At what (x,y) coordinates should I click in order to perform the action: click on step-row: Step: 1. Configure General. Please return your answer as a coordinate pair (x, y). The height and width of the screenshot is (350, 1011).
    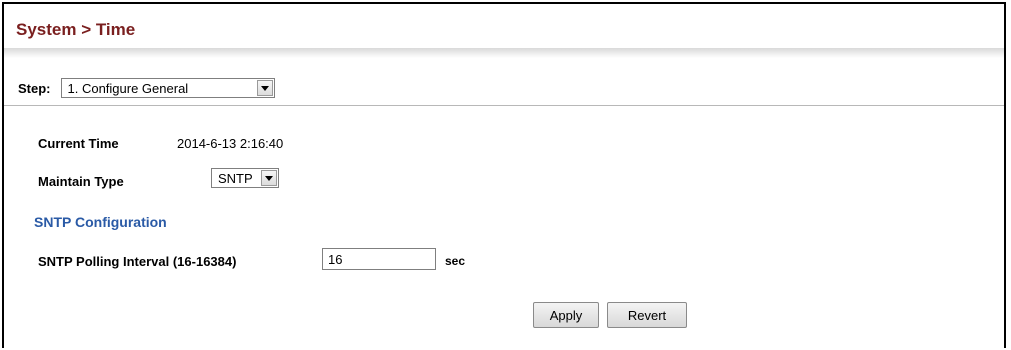
    Looking at the image, I should click on (146, 88).